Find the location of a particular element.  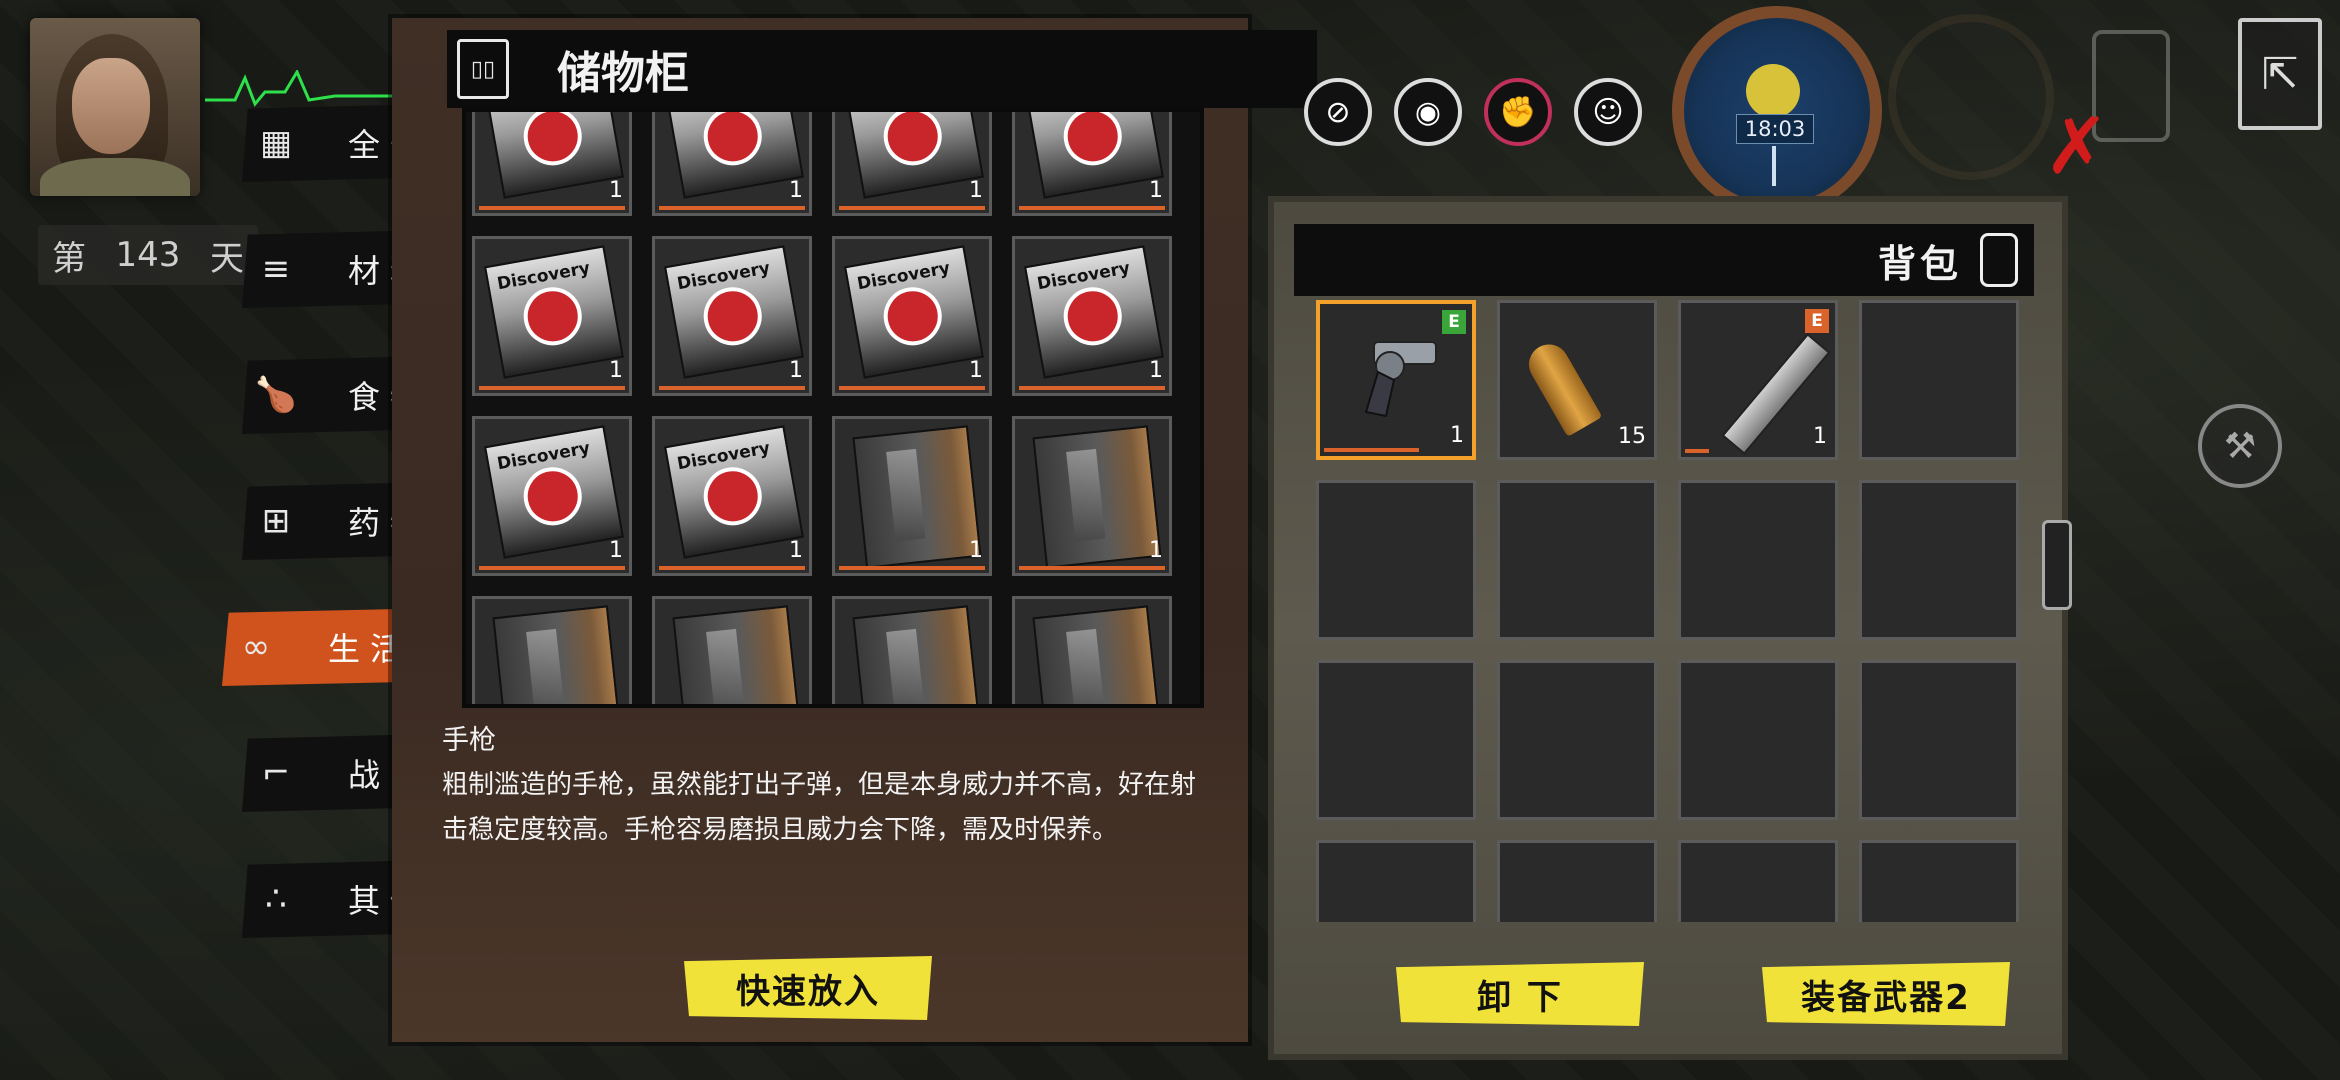

day-clock: 18:03 is located at coordinates (1777, 111).